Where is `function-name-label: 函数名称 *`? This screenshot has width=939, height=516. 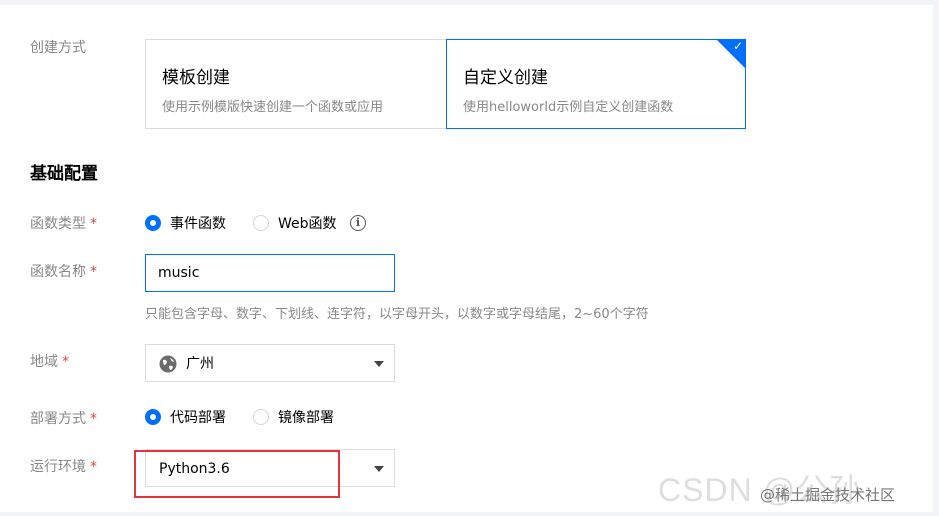
function-name-label: 函数名称 * is located at coordinates (63, 272).